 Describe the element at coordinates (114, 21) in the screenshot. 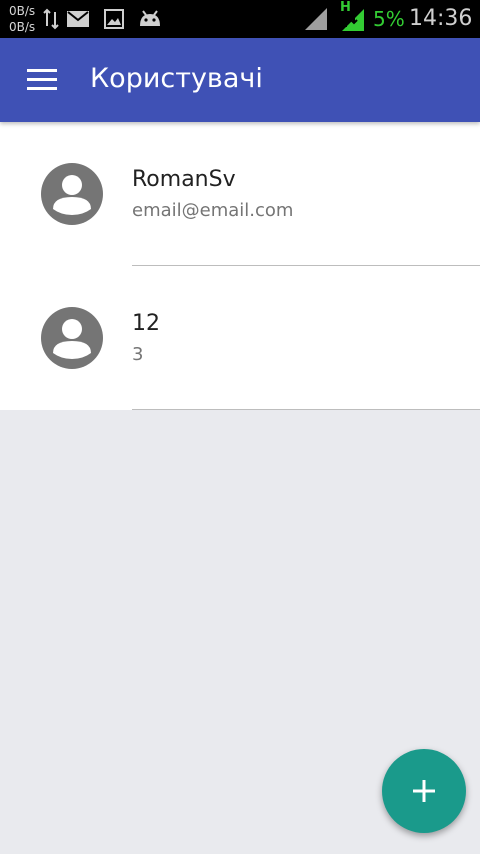

I see `image-icon` at that location.